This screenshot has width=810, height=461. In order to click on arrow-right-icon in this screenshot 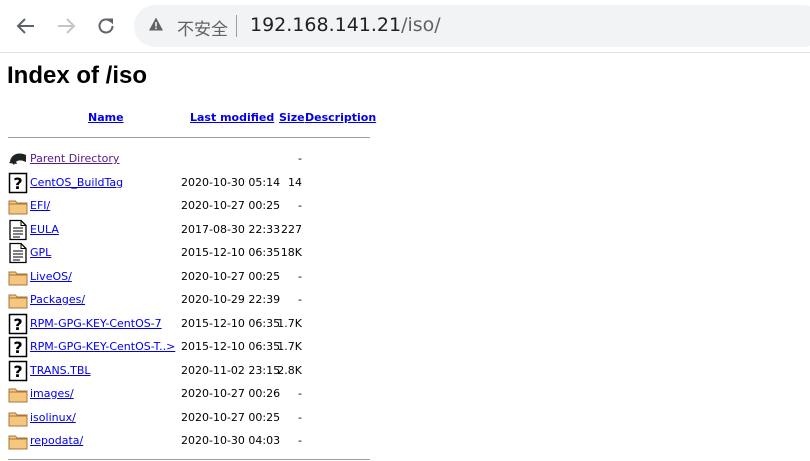, I will do `click(67, 26)`.